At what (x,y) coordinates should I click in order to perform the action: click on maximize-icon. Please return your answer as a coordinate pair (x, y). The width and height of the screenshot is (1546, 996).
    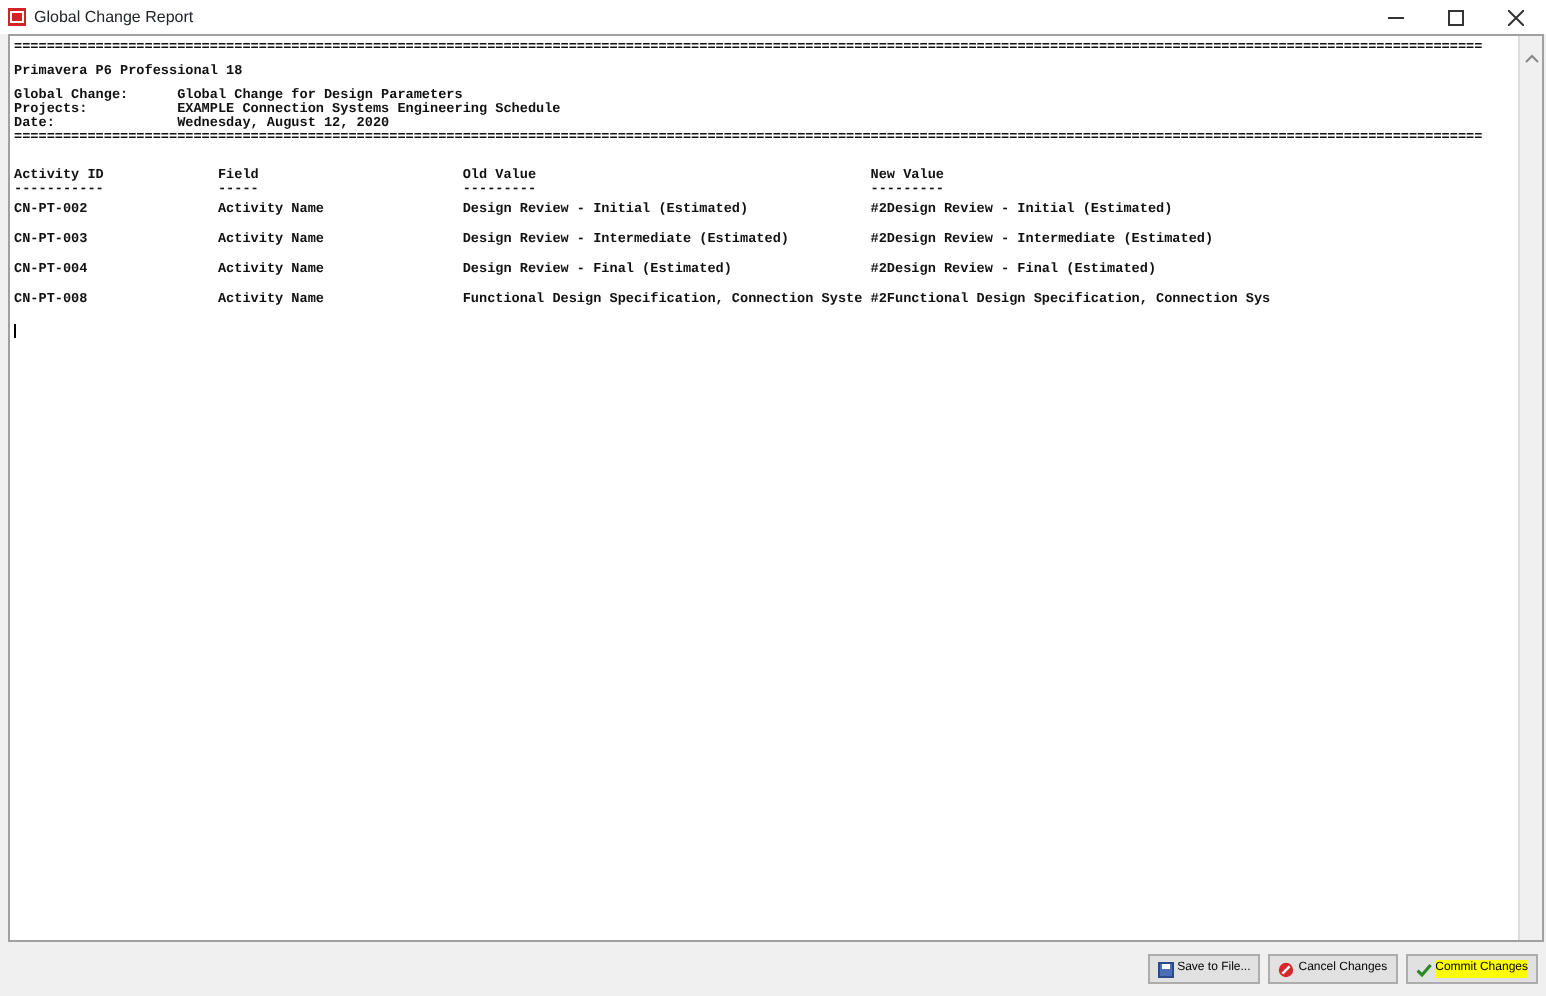
    Looking at the image, I should click on (1456, 17).